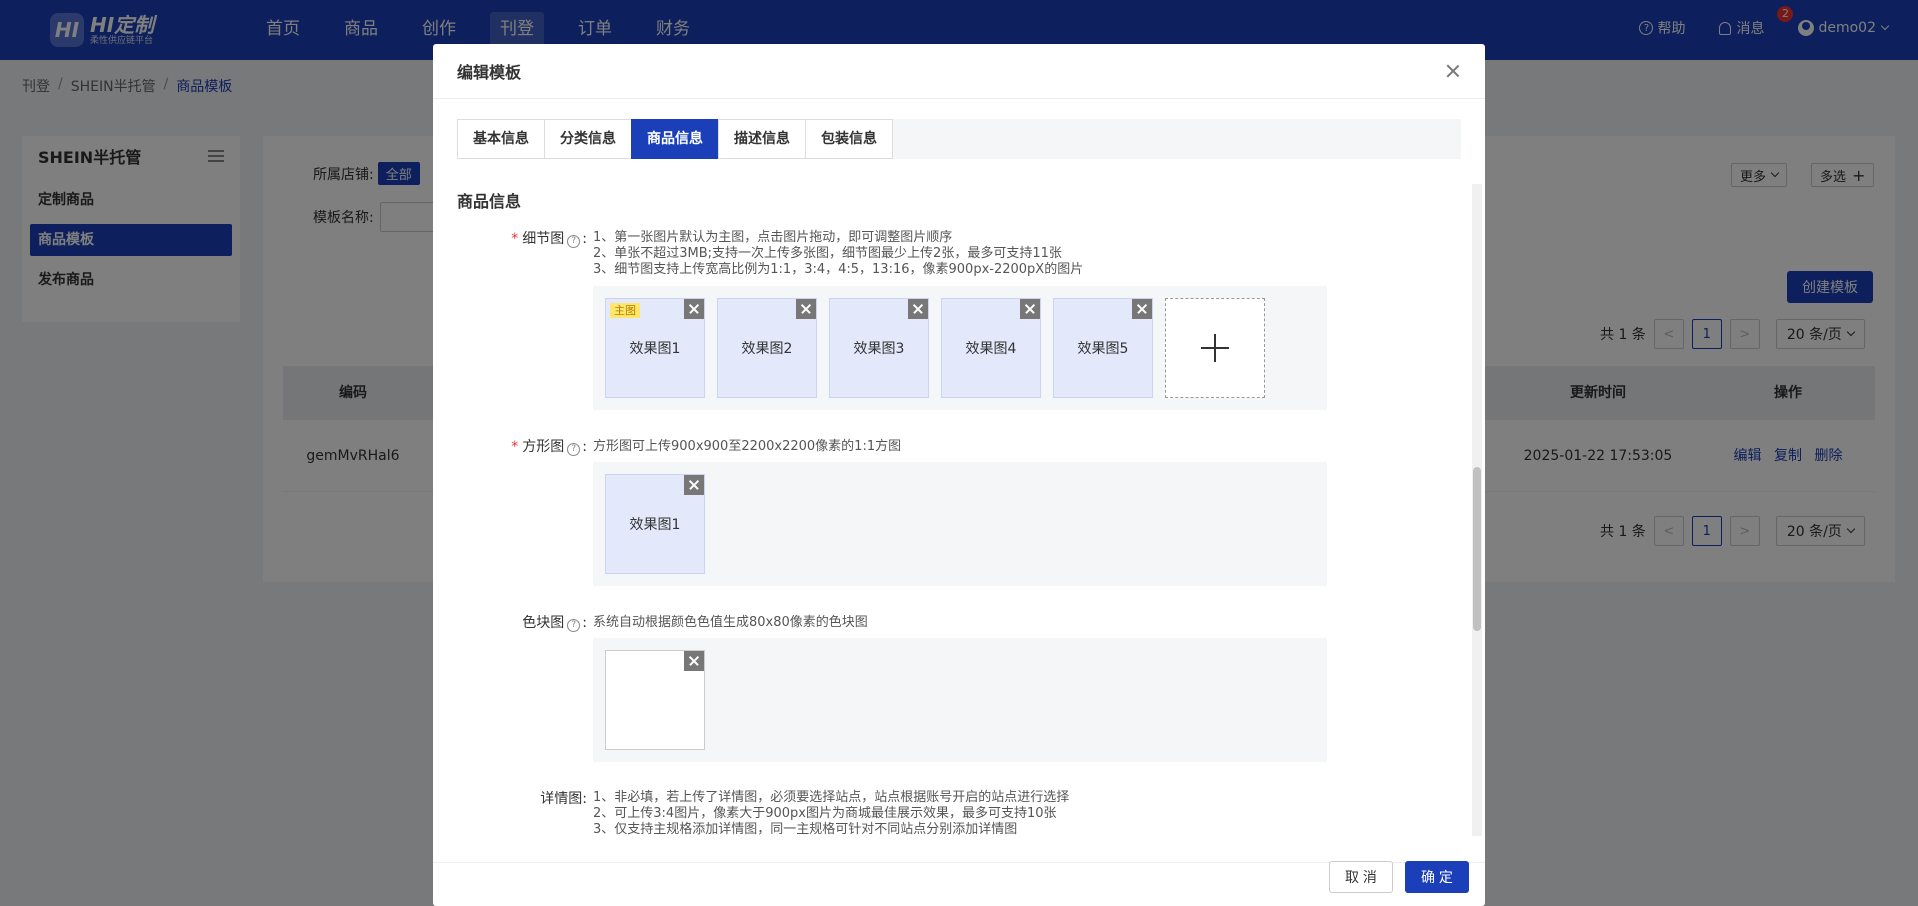 The height and width of the screenshot is (906, 1918). What do you see at coordinates (762, 139) in the screenshot?
I see `tab-description-info: 描述信息` at bounding box center [762, 139].